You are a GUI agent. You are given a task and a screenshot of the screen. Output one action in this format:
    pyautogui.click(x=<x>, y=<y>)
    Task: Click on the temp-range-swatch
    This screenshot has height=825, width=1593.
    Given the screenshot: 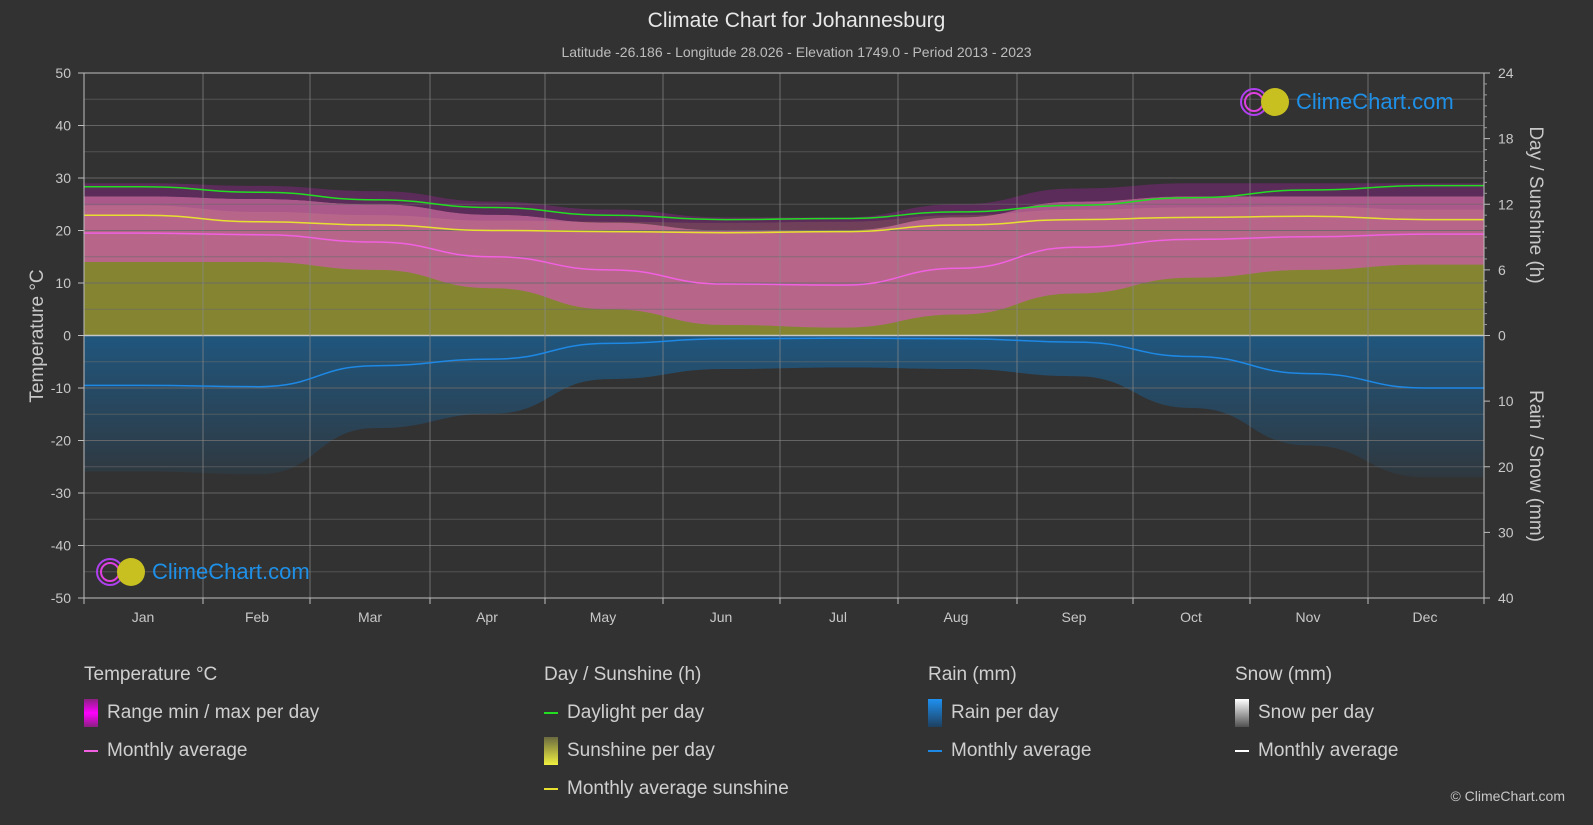 What is the action you would take?
    pyautogui.click(x=91, y=713)
    